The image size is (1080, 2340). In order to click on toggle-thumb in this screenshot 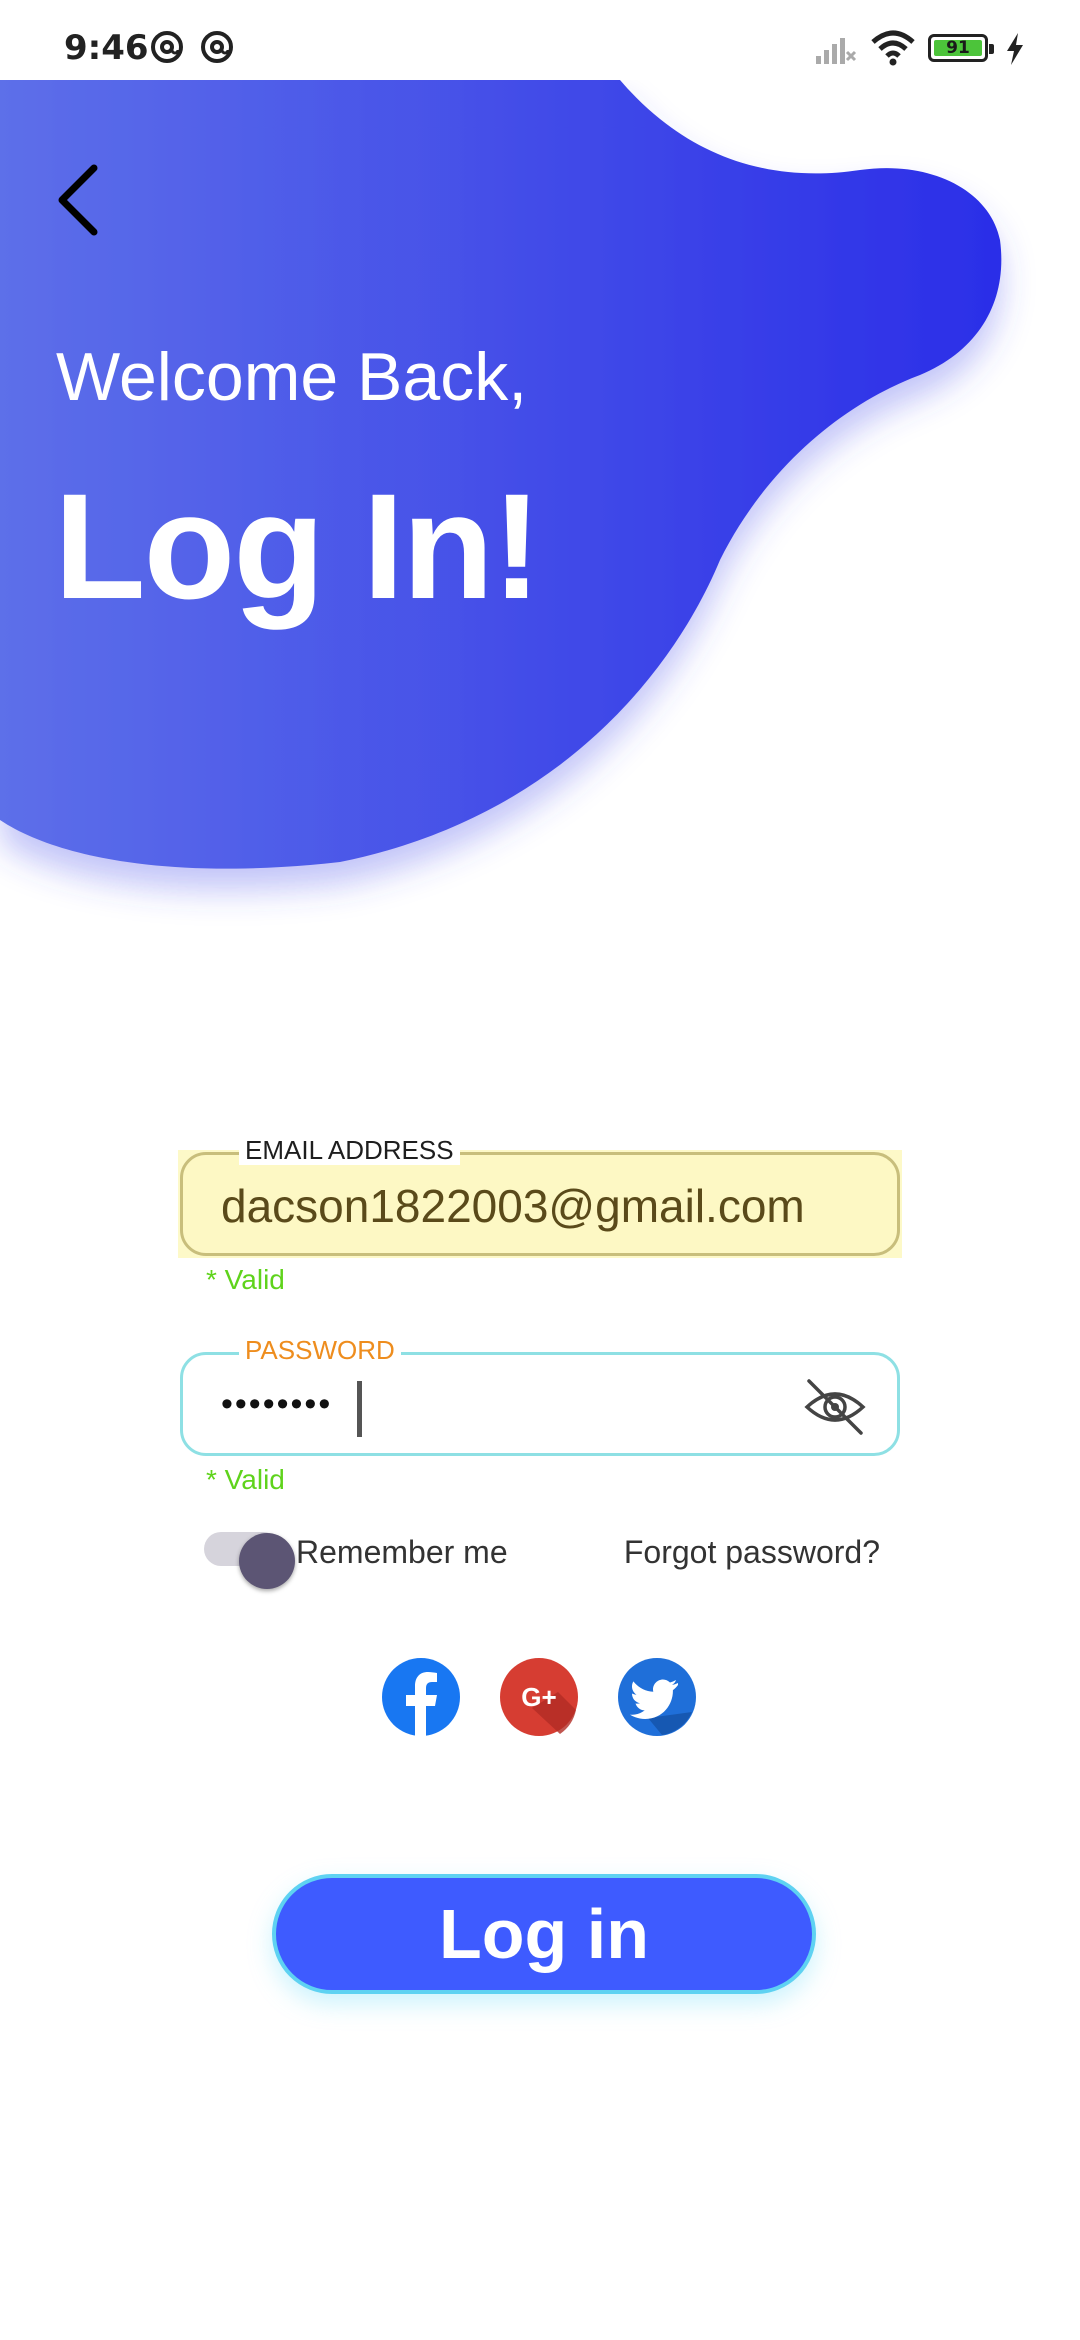, I will do `click(267, 1561)`.